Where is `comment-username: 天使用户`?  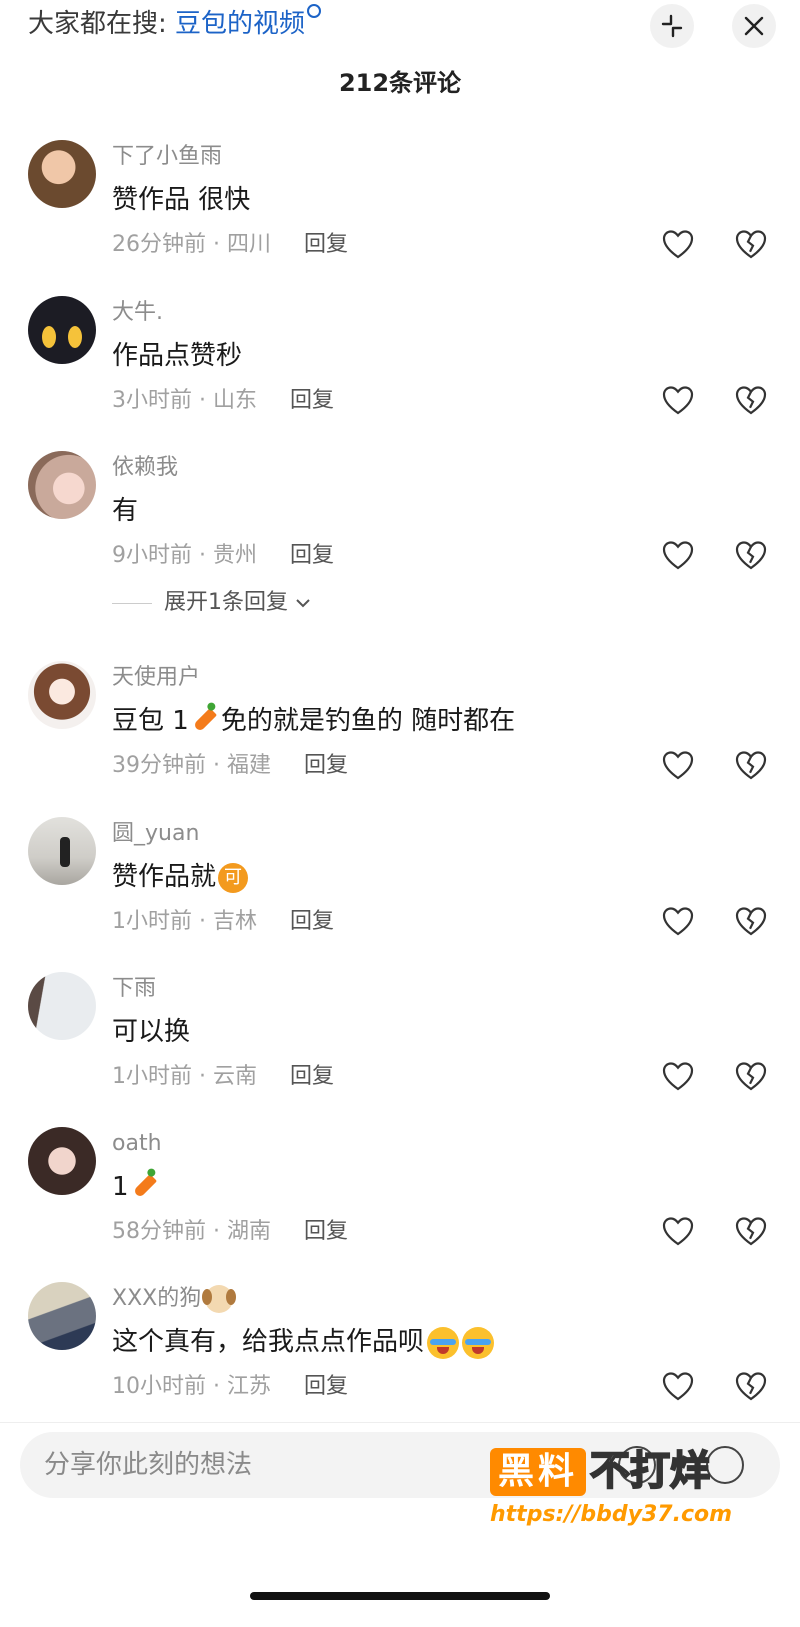
comment-username: 天使用户 is located at coordinates (156, 678).